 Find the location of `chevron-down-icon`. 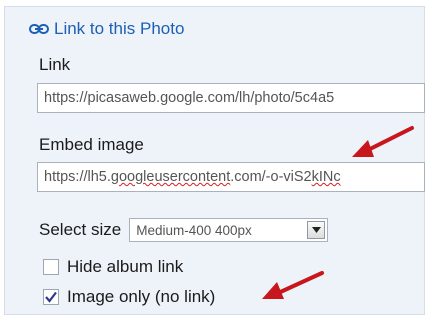

chevron-down-icon is located at coordinates (316, 230).